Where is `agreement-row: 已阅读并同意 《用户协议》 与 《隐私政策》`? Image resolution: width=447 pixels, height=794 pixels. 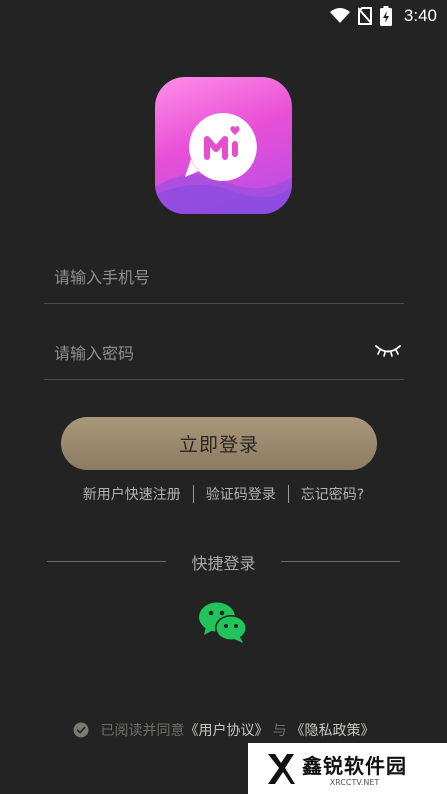 agreement-row: 已阅读并同意 《用户协议》 与 《隐私政策》 is located at coordinates (223, 730).